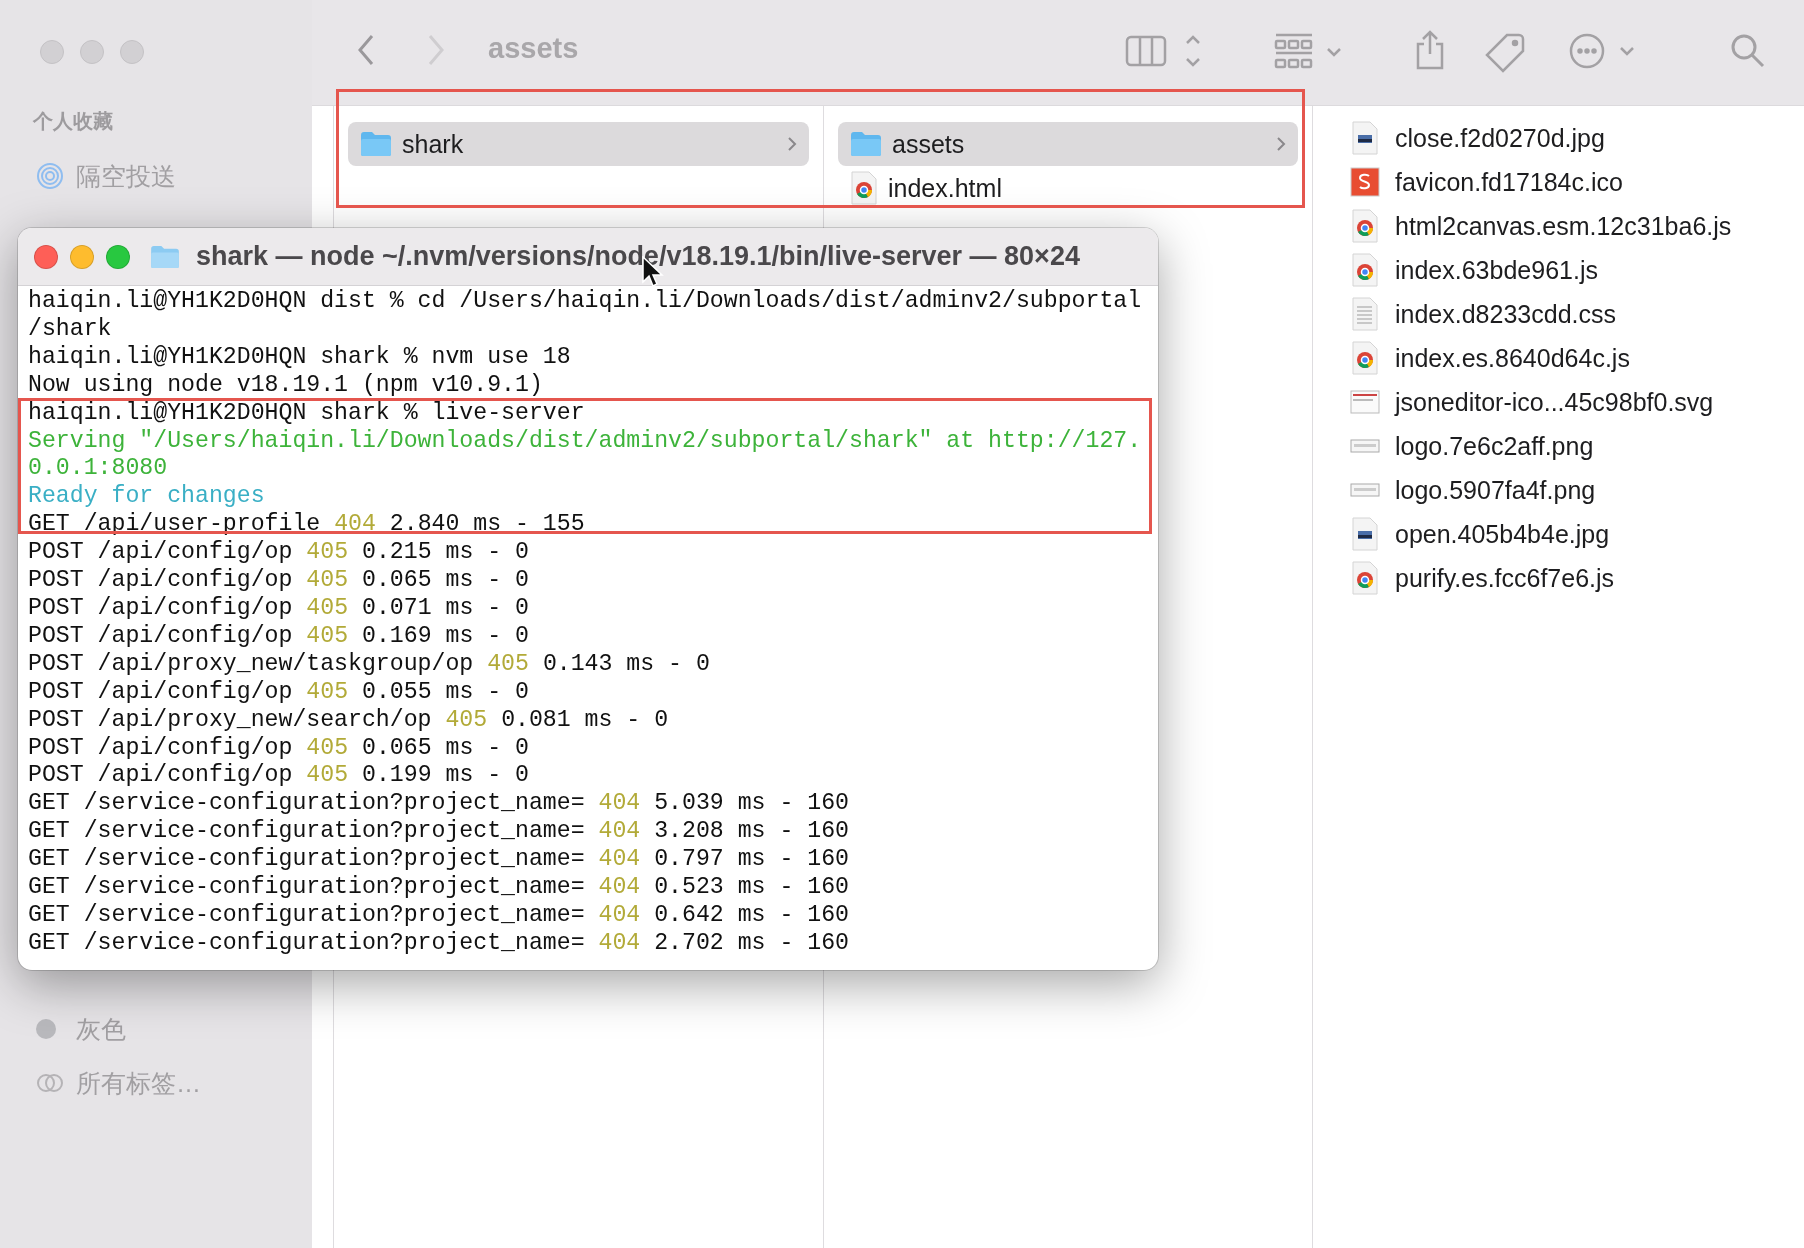  What do you see at coordinates (1576, 314) in the screenshot?
I see `file-row: index.d8233cdd.css` at bounding box center [1576, 314].